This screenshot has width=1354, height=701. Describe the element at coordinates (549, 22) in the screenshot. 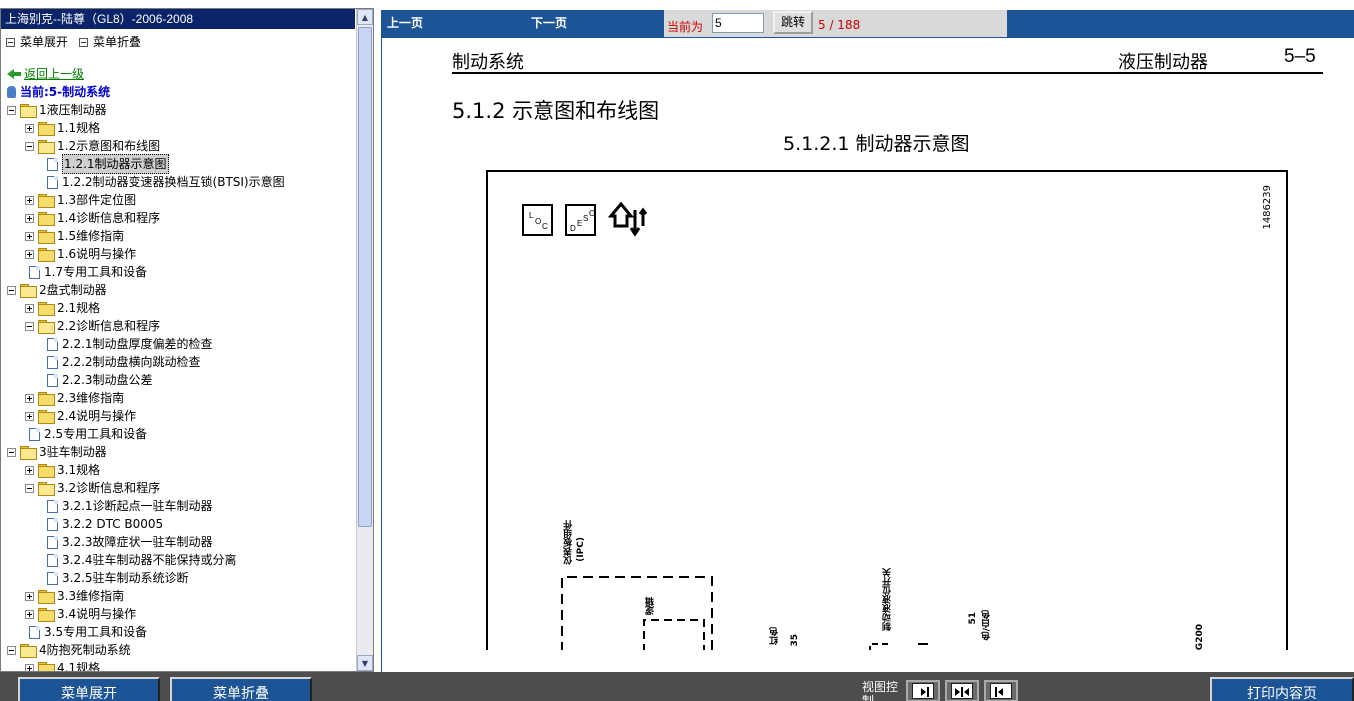

I see `next-page-link: 下一页` at that location.